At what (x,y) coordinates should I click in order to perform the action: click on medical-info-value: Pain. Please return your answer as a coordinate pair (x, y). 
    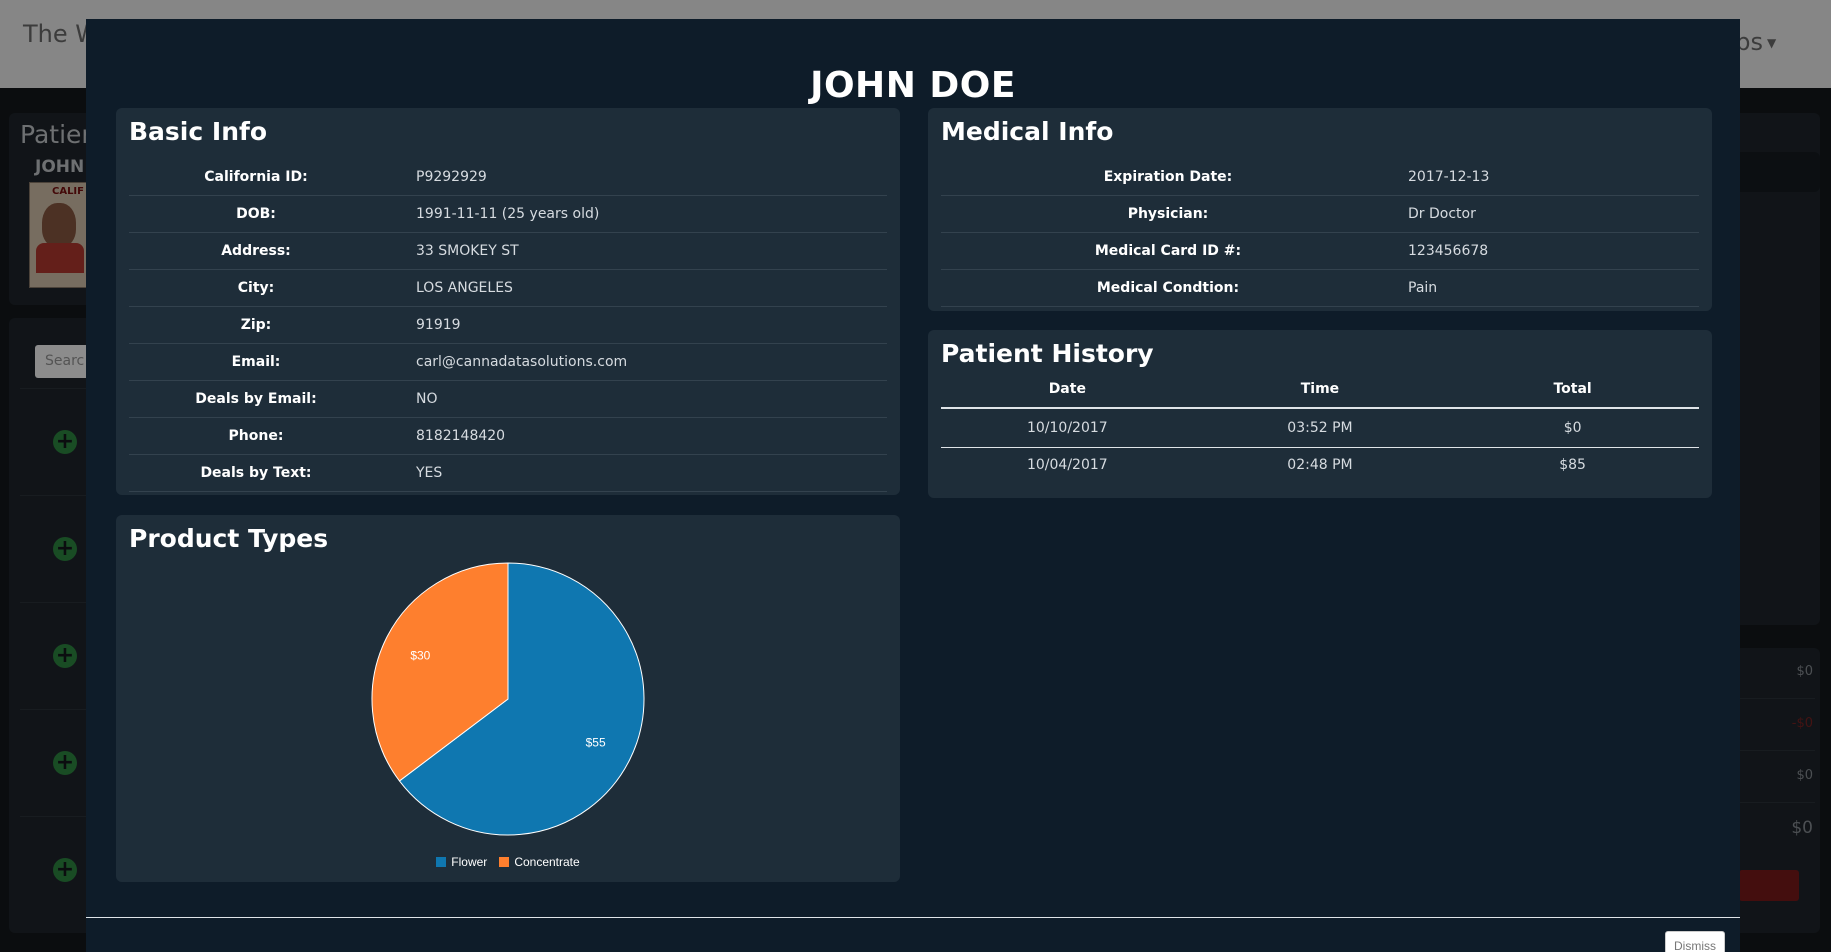
    Looking at the image, I should click on (1423, 288).